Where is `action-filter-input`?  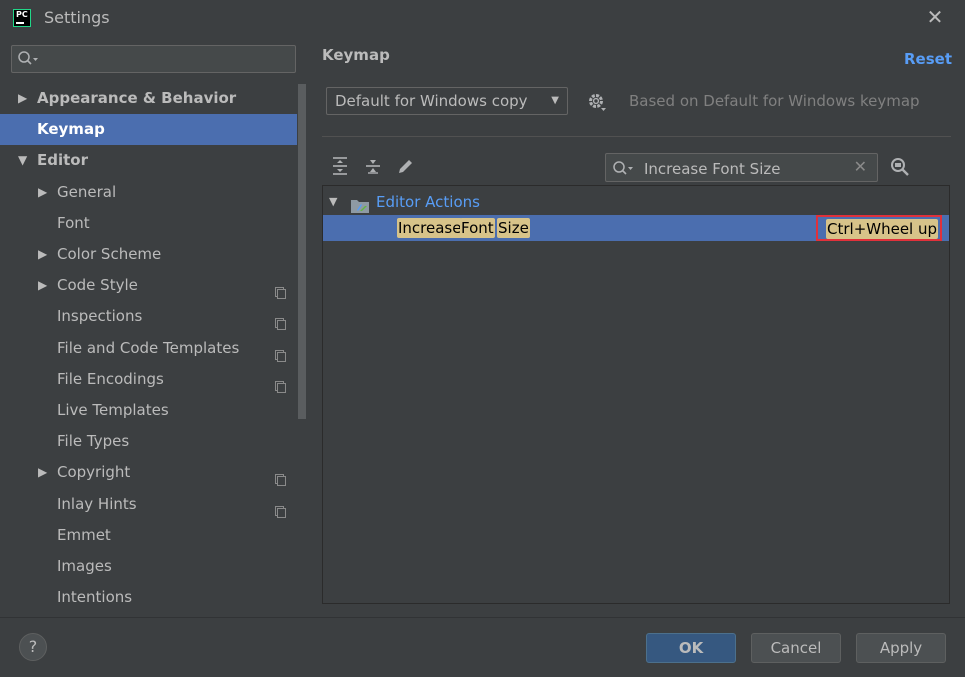
action-filter-input is located at coordinates (746, 169).